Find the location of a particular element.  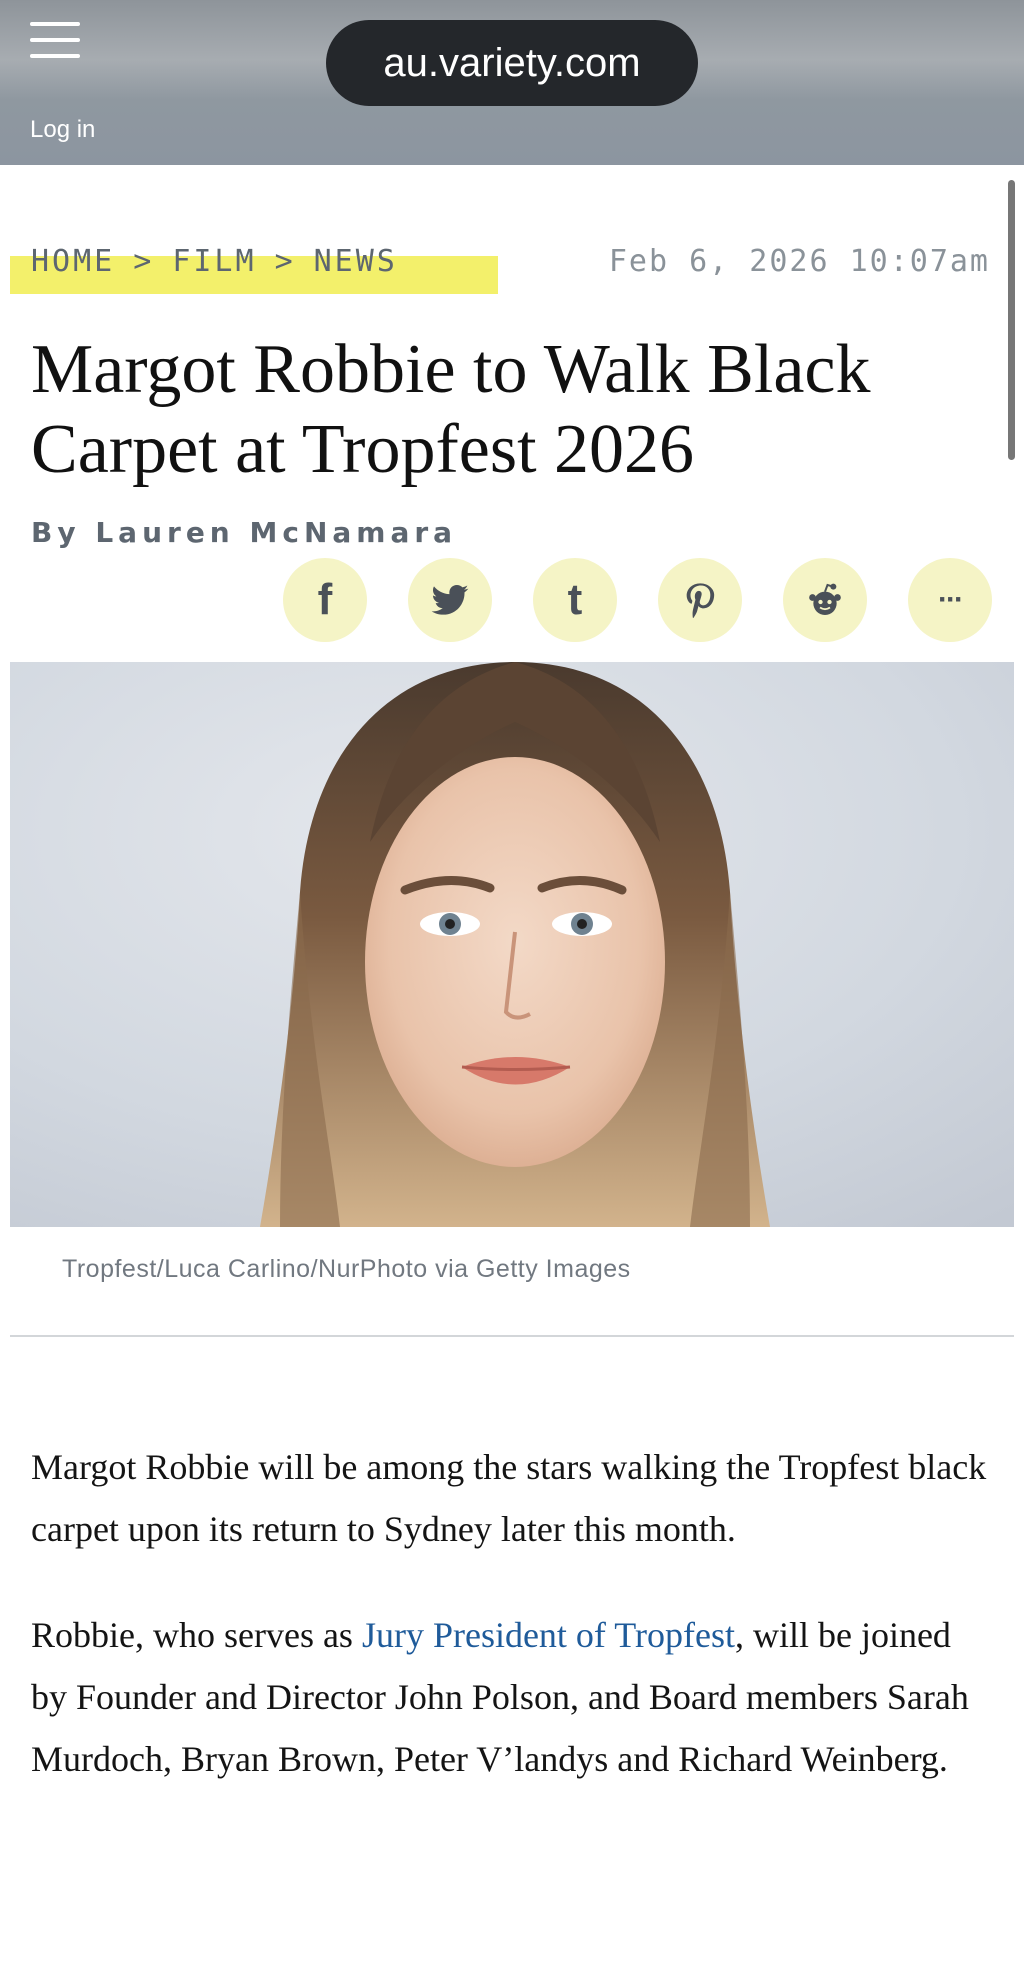

share-twitter-button is located at coordinates (450, 600).